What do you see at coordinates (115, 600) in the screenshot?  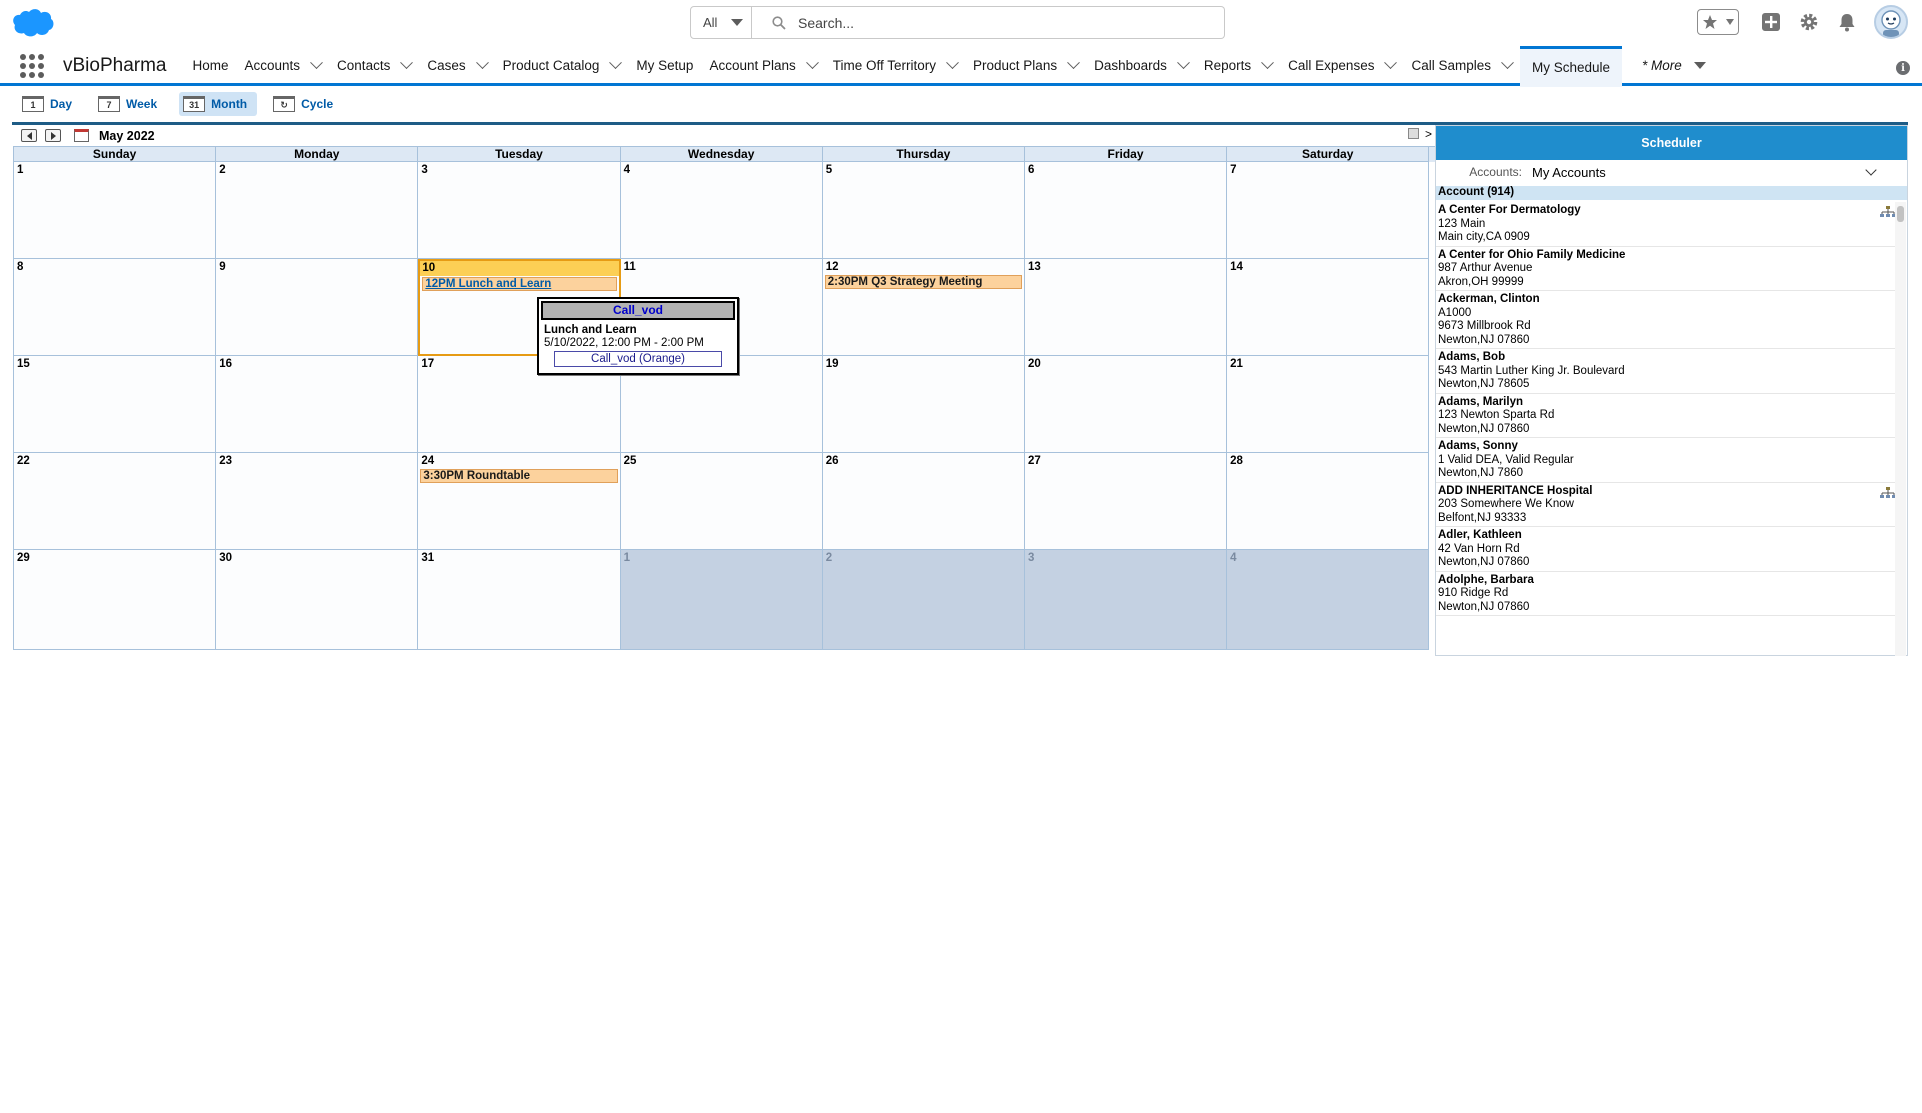 I see `day-cell: 29` at bounding box center [115, 600].